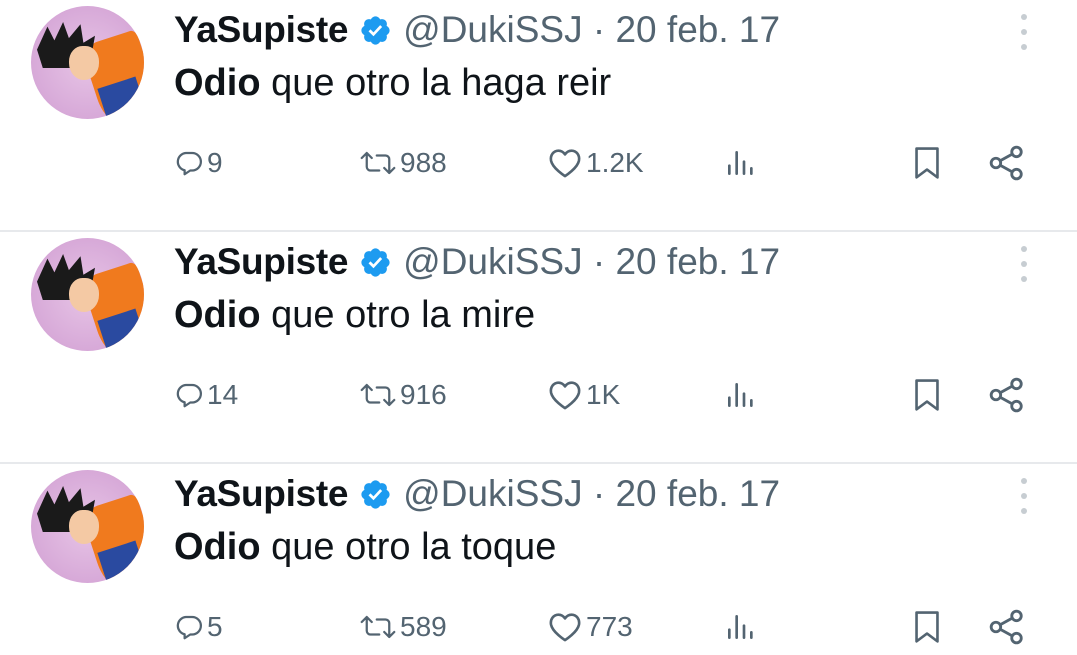 The width and height of the screenshot is (1077, 655). Describe the element at coordinates (215, 626) in the screenshot. I see `reply-count: 5` at that location.